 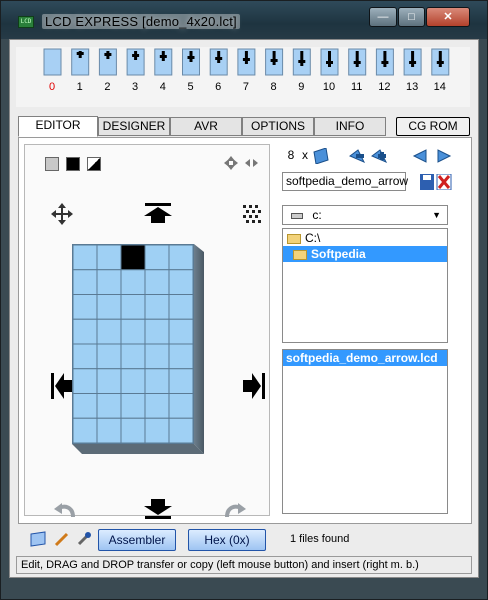 What do you see at coordinates (321, 156) in the screenshot?
I see `copy-icon` at bounding box center [321, 156].